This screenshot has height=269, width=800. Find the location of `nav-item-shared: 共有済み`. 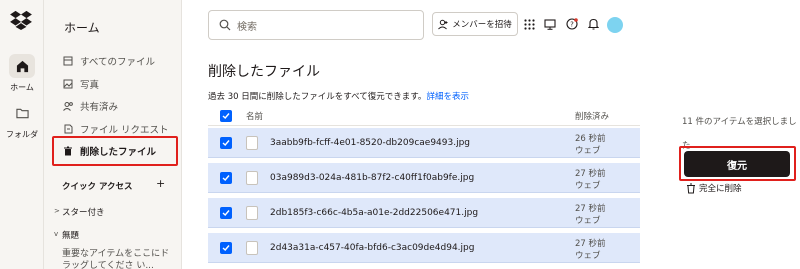

nav-item-shared: 共有済み is located at coordinates (90, 106).